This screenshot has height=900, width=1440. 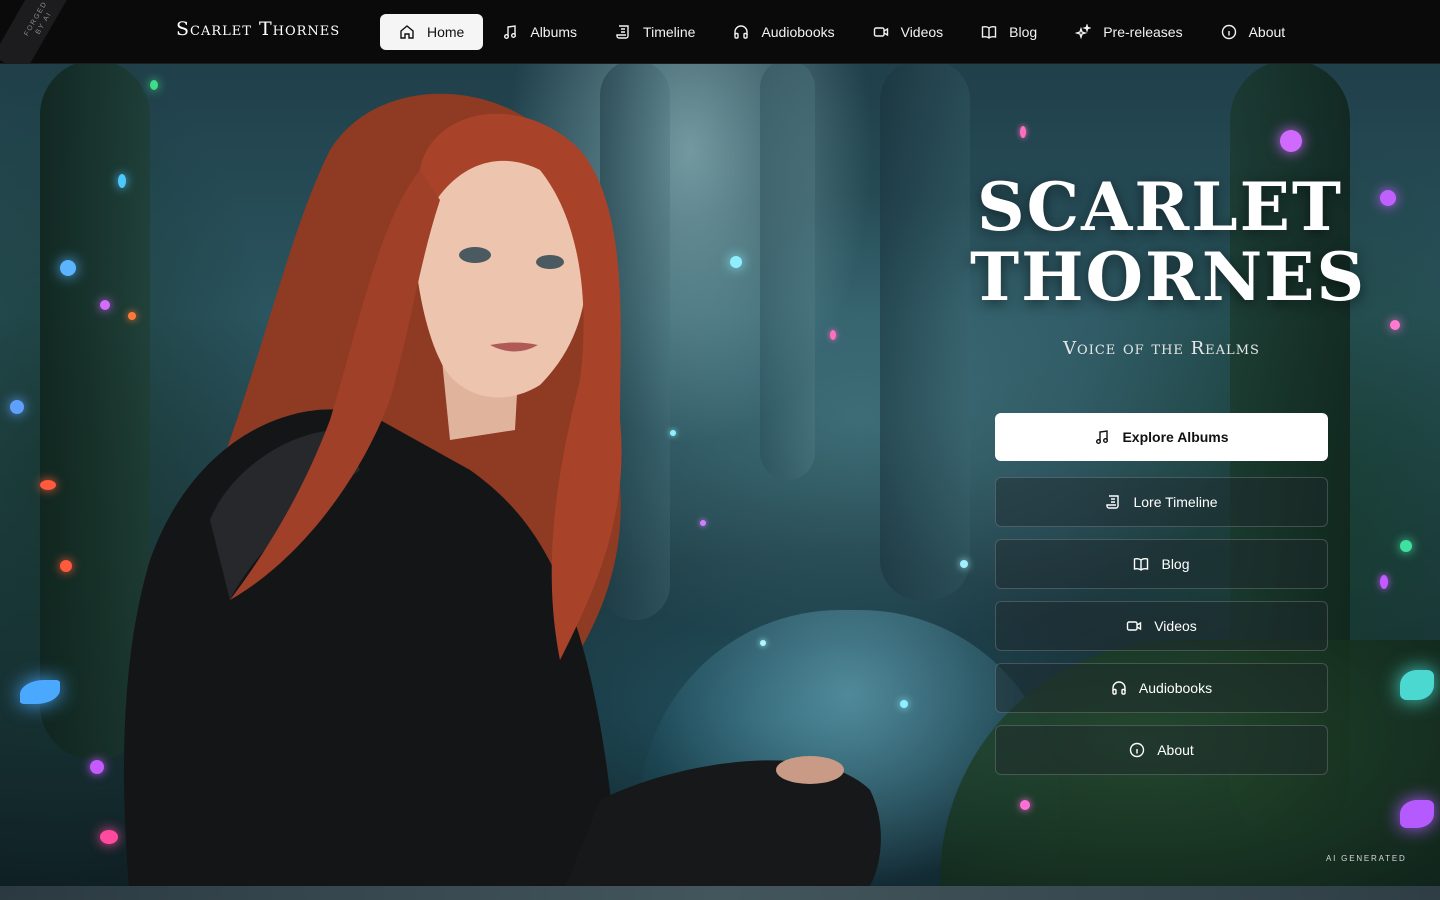 What do you see at coordinates (720, 893) in the screenshot?
I see `bottom-edge-strip` at bounding box center [720, 893].